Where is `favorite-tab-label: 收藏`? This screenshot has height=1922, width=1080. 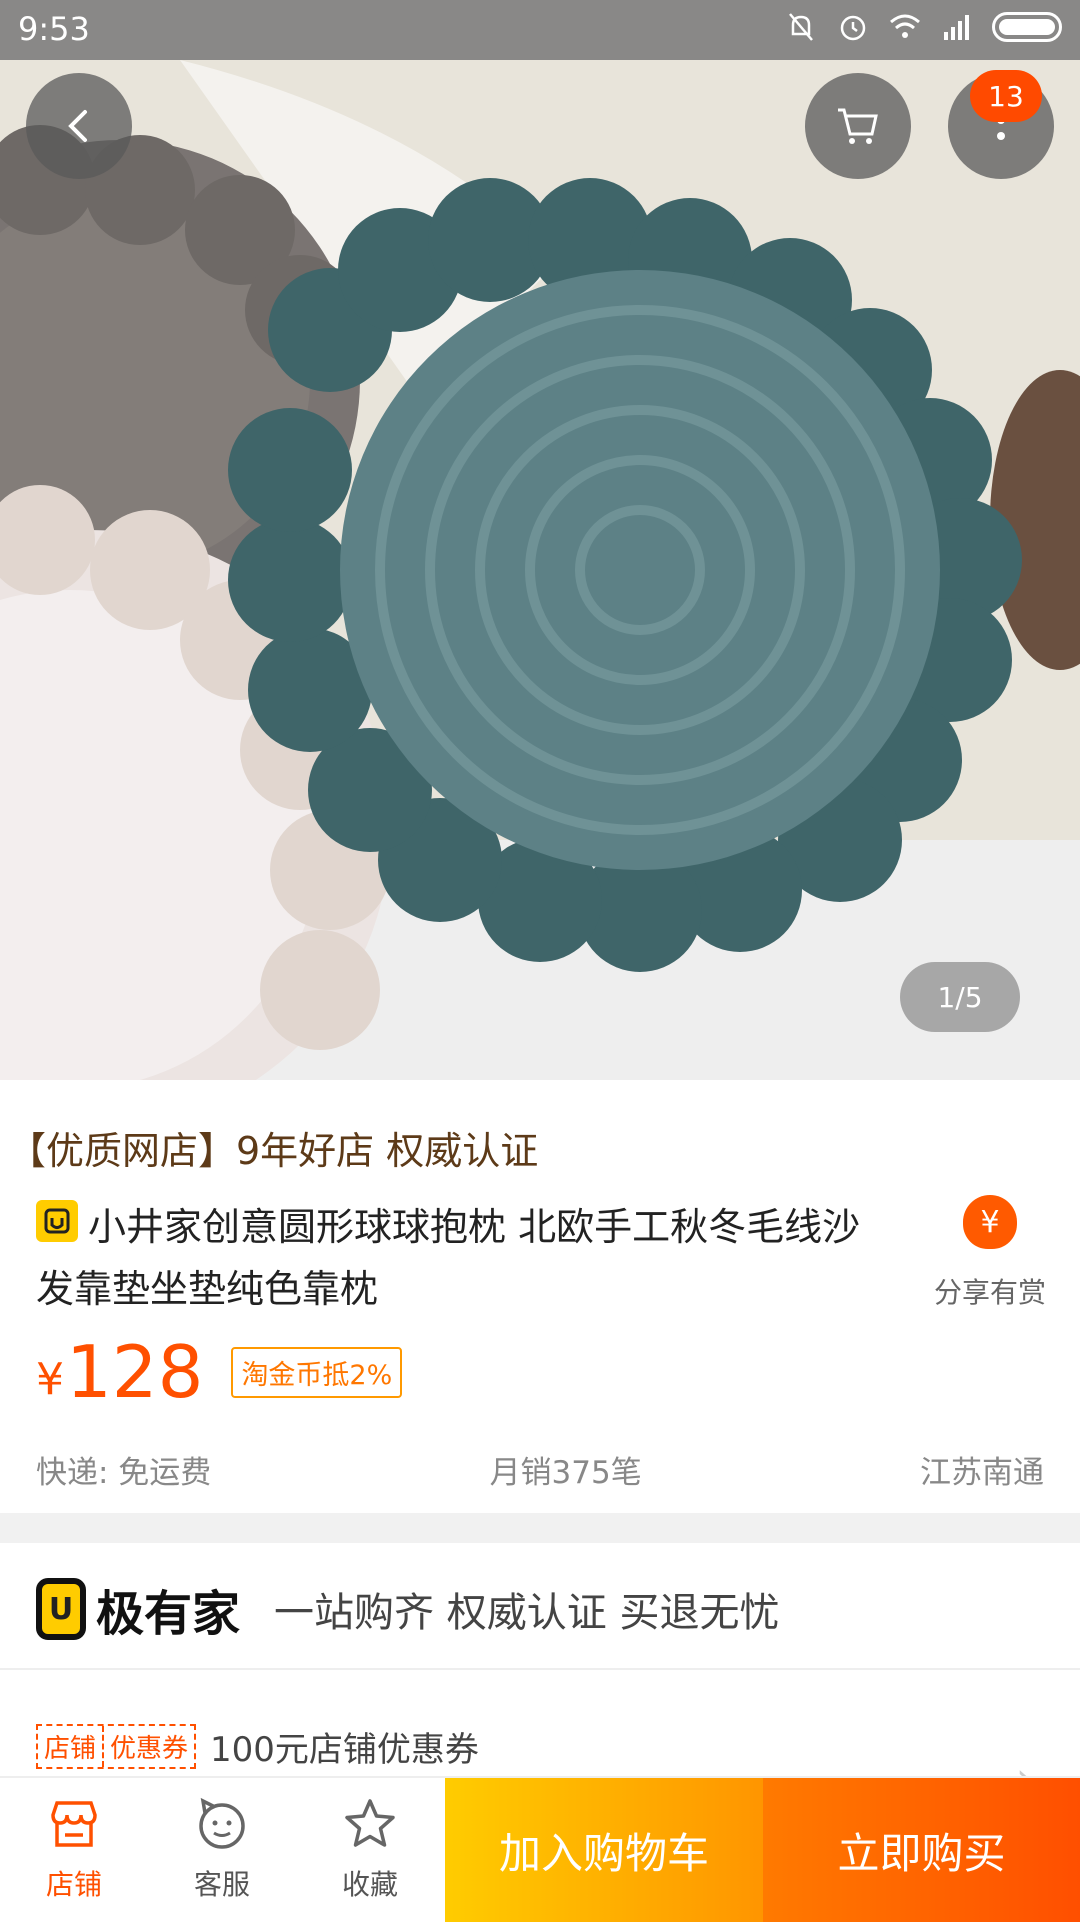 favorite-tab-label: 收藏 is located at coordinates (369, 1884).